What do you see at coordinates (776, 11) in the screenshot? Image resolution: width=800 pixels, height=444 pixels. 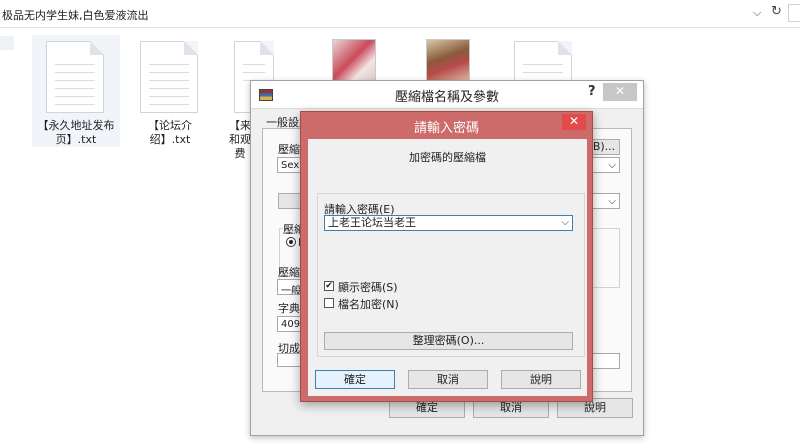 I see `refresh-icon: ↻` at bounding box center [776, 11].